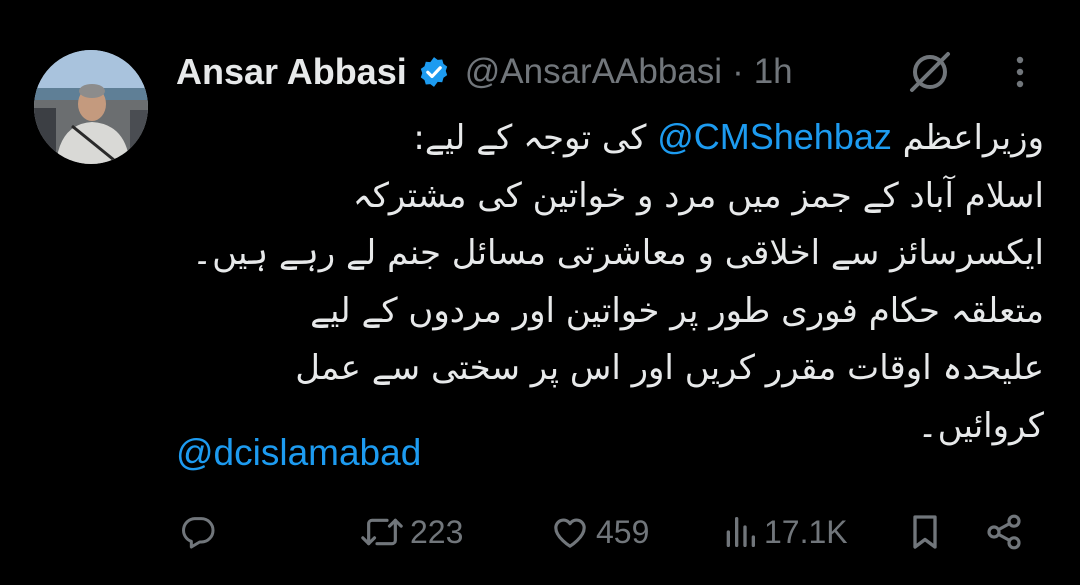 The image size is (1080, 585). I want to click on mention-link: @CMShehbaz, so click(774, 136).